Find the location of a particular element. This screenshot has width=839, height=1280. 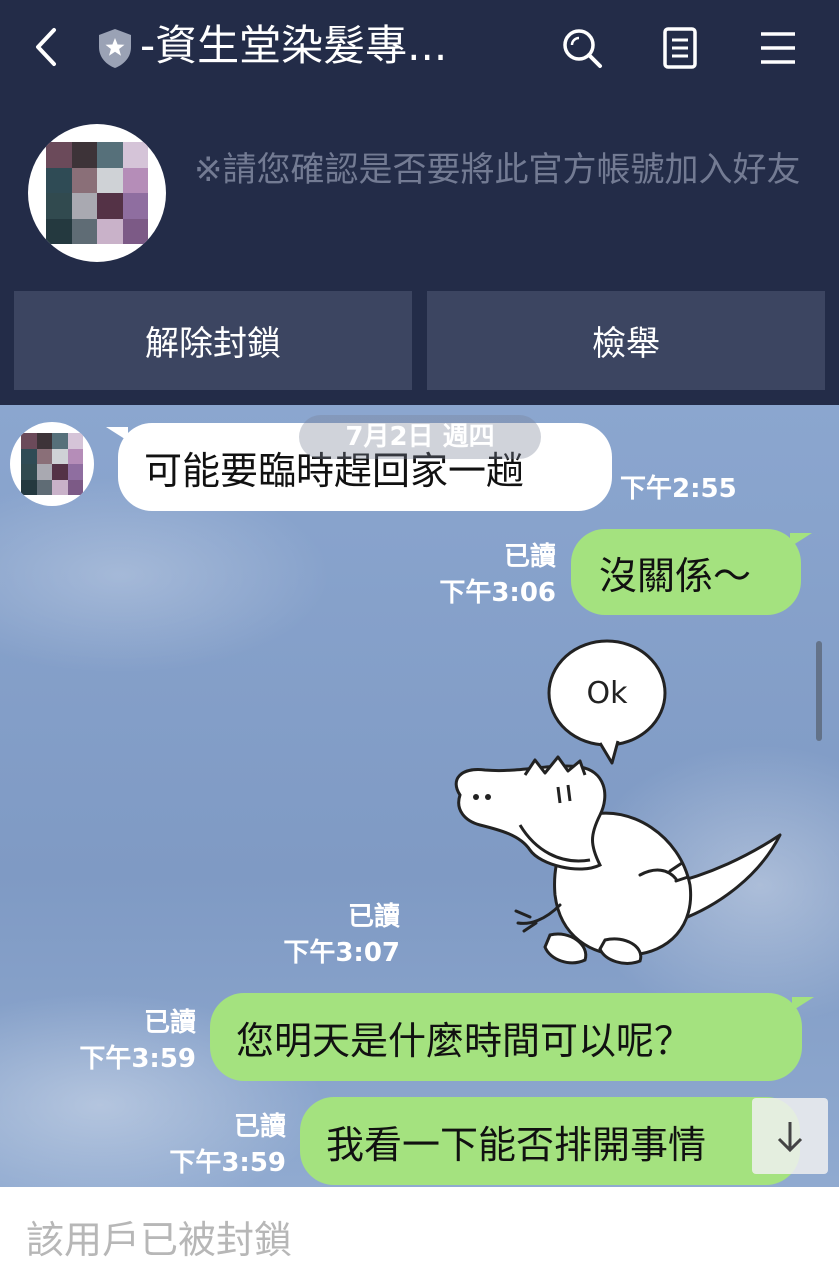

blocked-text: 該用戶已被封鎖 is located at coordinates (159, 1240).